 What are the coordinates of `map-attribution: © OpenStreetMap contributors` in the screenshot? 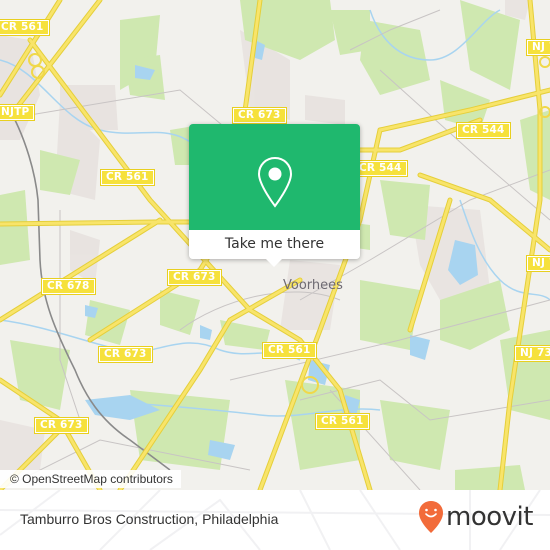 It's located at (90, 479).